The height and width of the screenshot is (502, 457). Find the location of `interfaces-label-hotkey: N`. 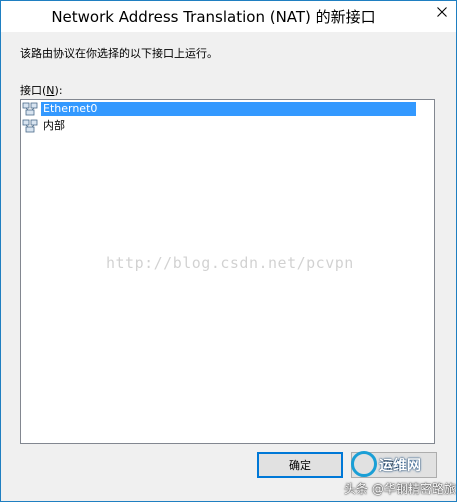

interfaces-label-hotkey: N is located at coordinates (50, 90).